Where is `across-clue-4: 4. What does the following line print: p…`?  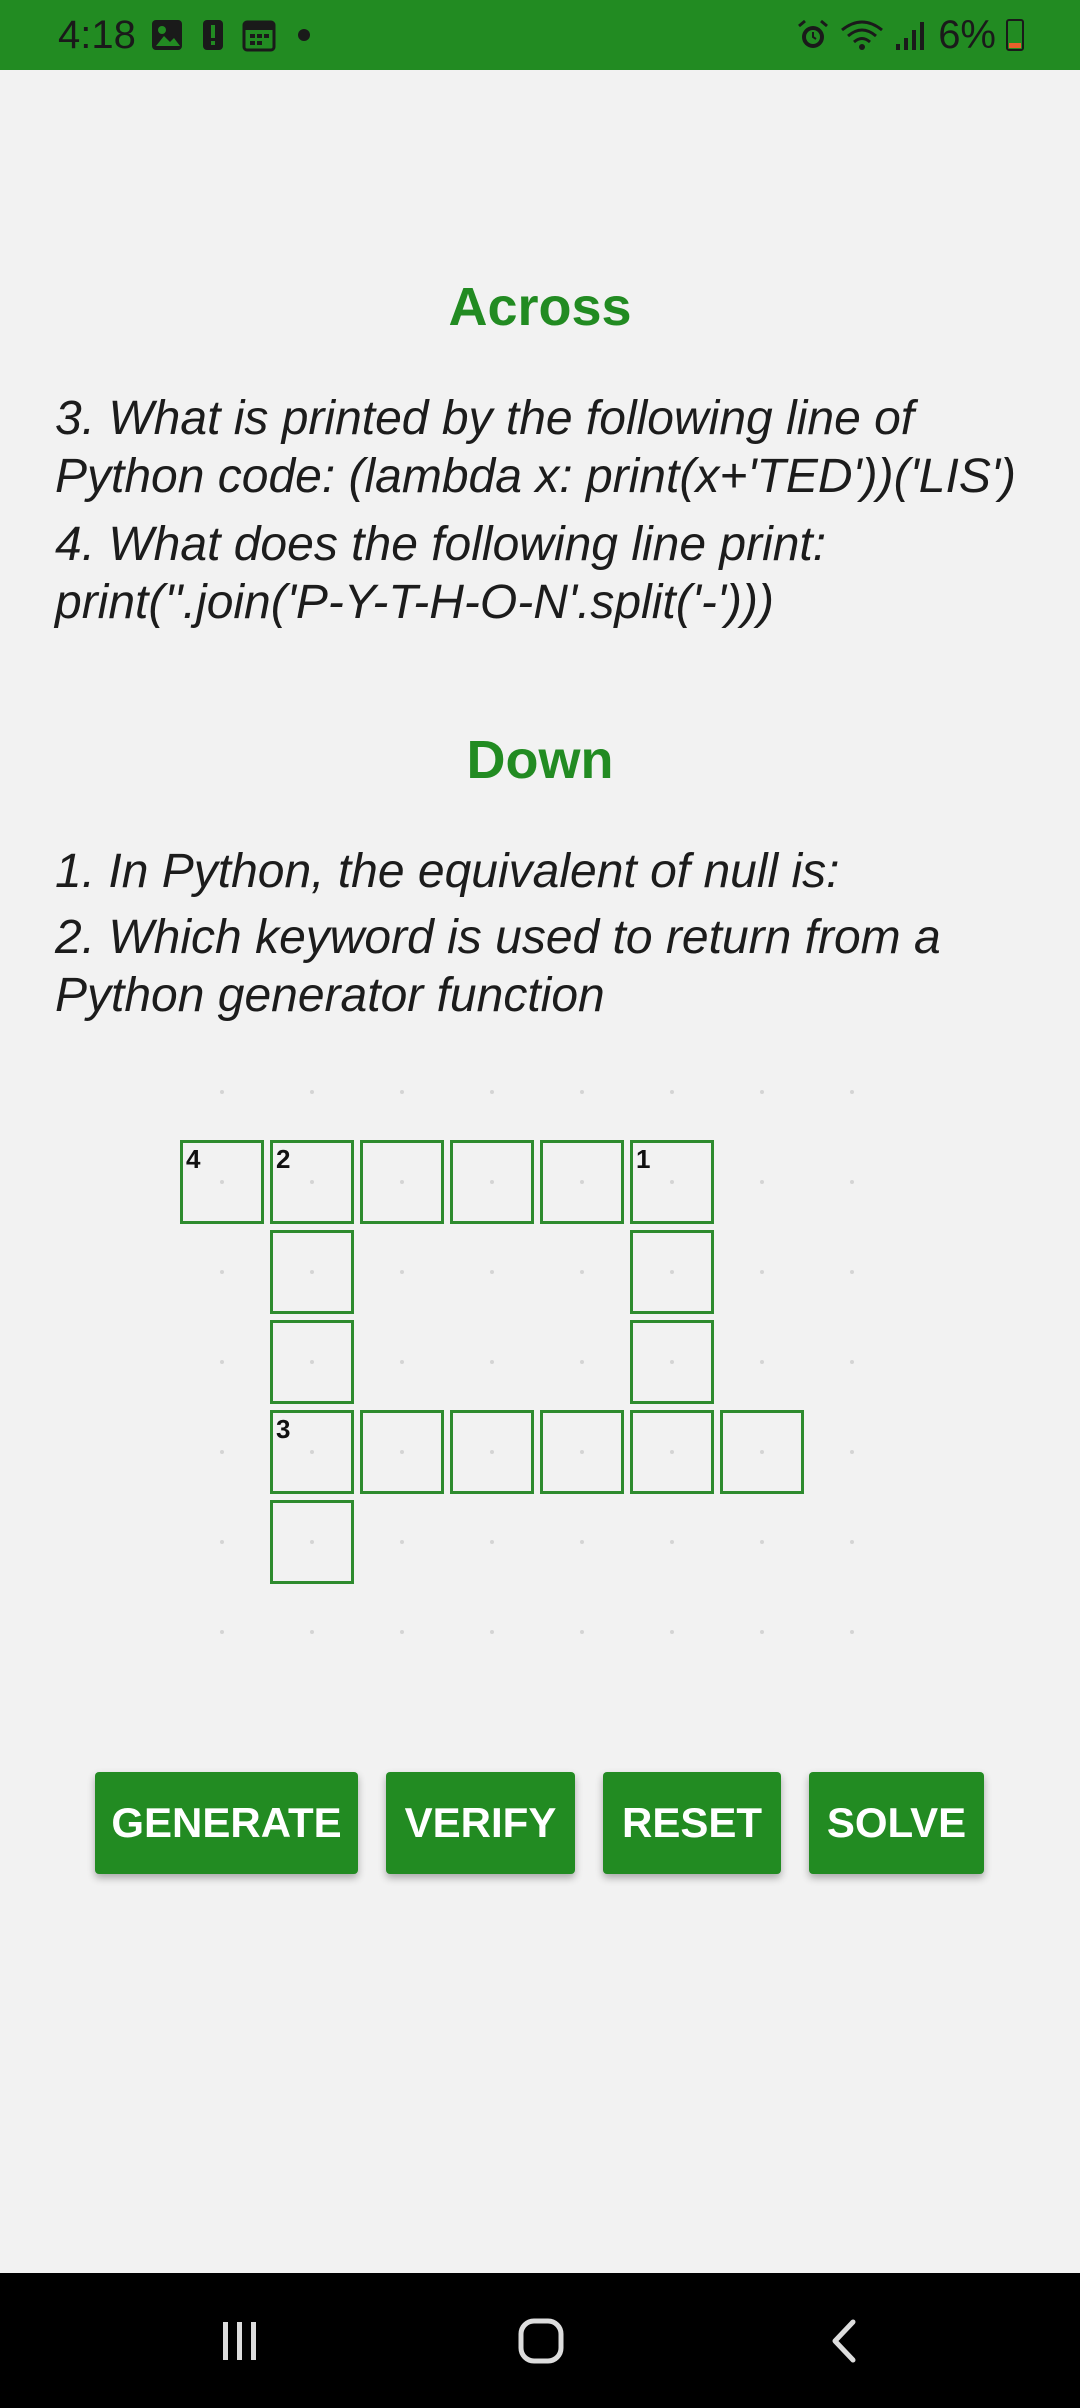
across-clue-4: 4. What does the following line print: p… is located at coordinates (441, 573).